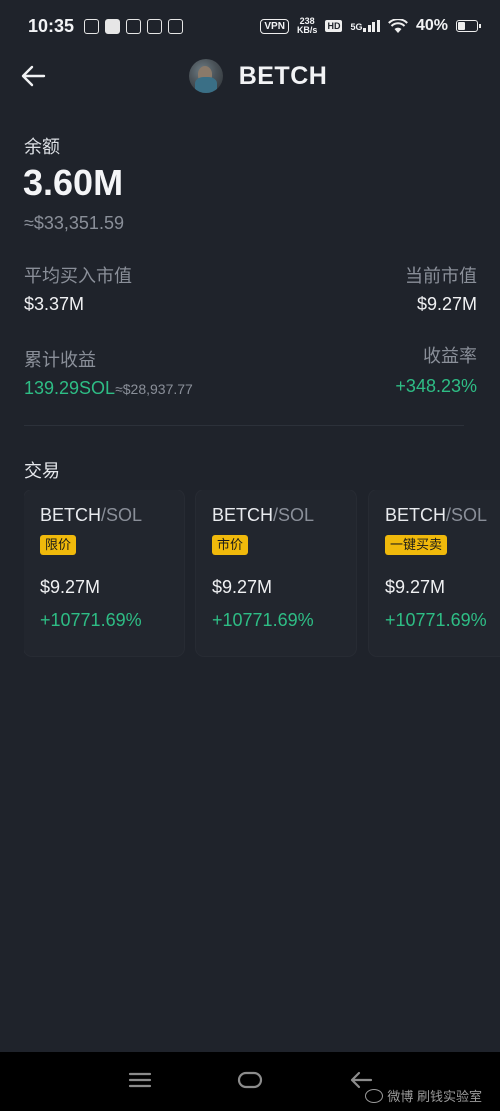  What do you see at coordinates (431, 25) in the screenshot?
I see `battery-percent: 40%` at bounding box center [431, 25].